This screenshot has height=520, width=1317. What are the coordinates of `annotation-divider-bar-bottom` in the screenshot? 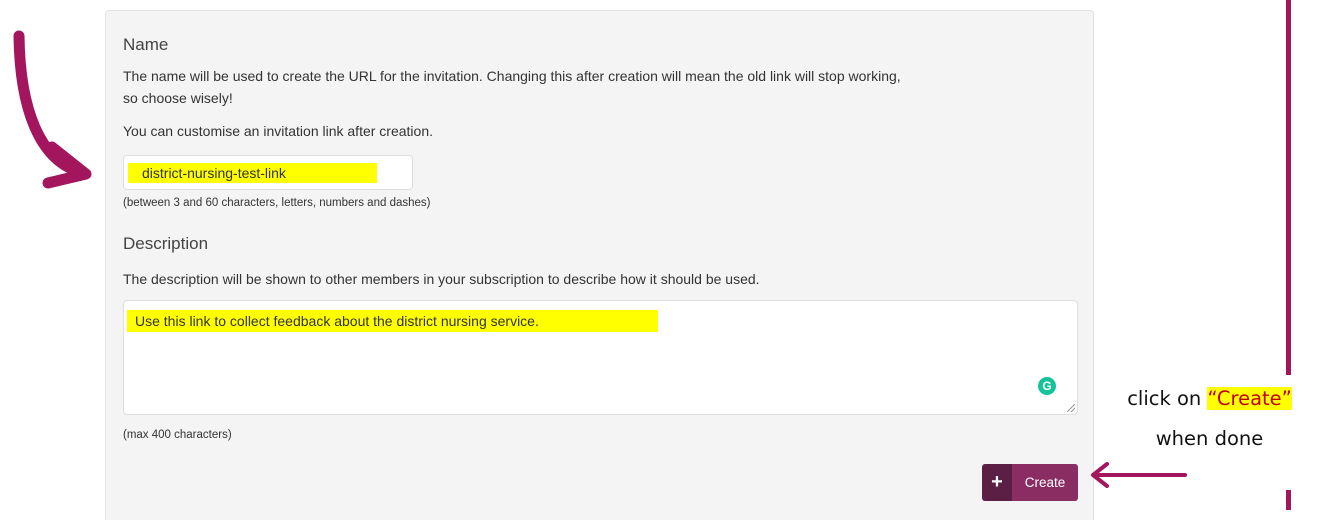 It's located at (1288, 500).